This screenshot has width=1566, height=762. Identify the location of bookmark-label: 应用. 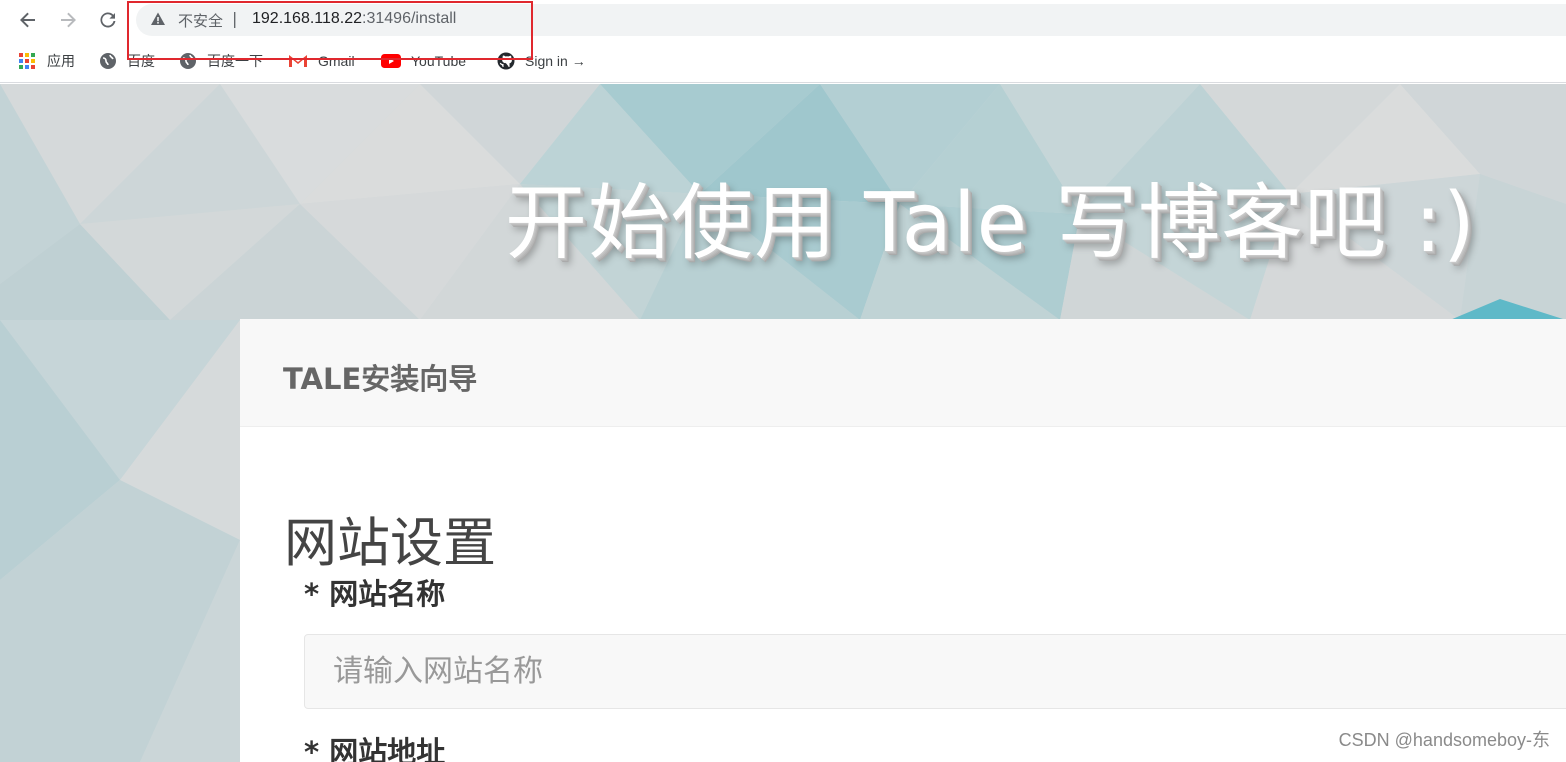
(61, 61).